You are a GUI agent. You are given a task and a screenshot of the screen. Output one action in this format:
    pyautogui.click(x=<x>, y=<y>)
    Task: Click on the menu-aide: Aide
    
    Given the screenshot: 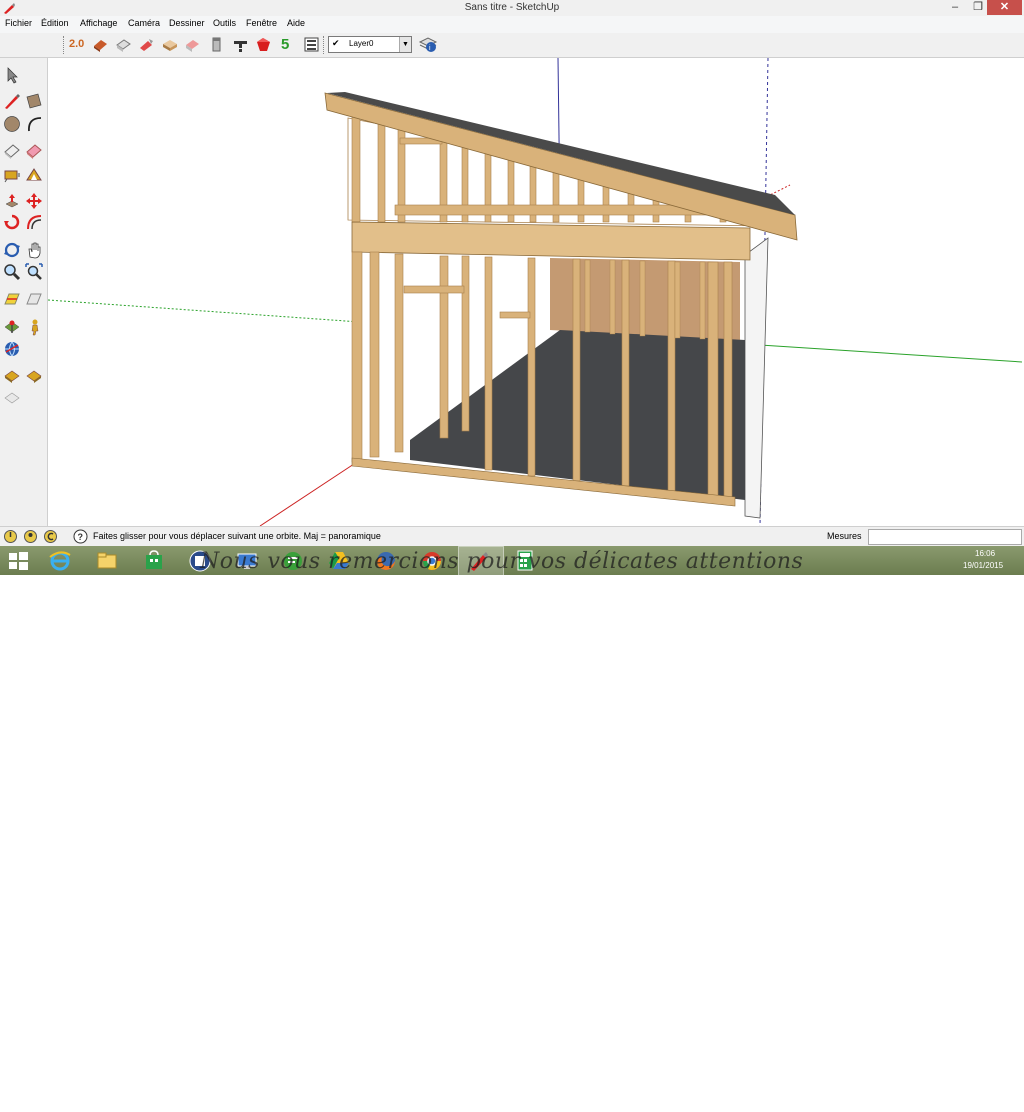 What is the action you would take?
    pyautogui.click(x=296, y=23)
    